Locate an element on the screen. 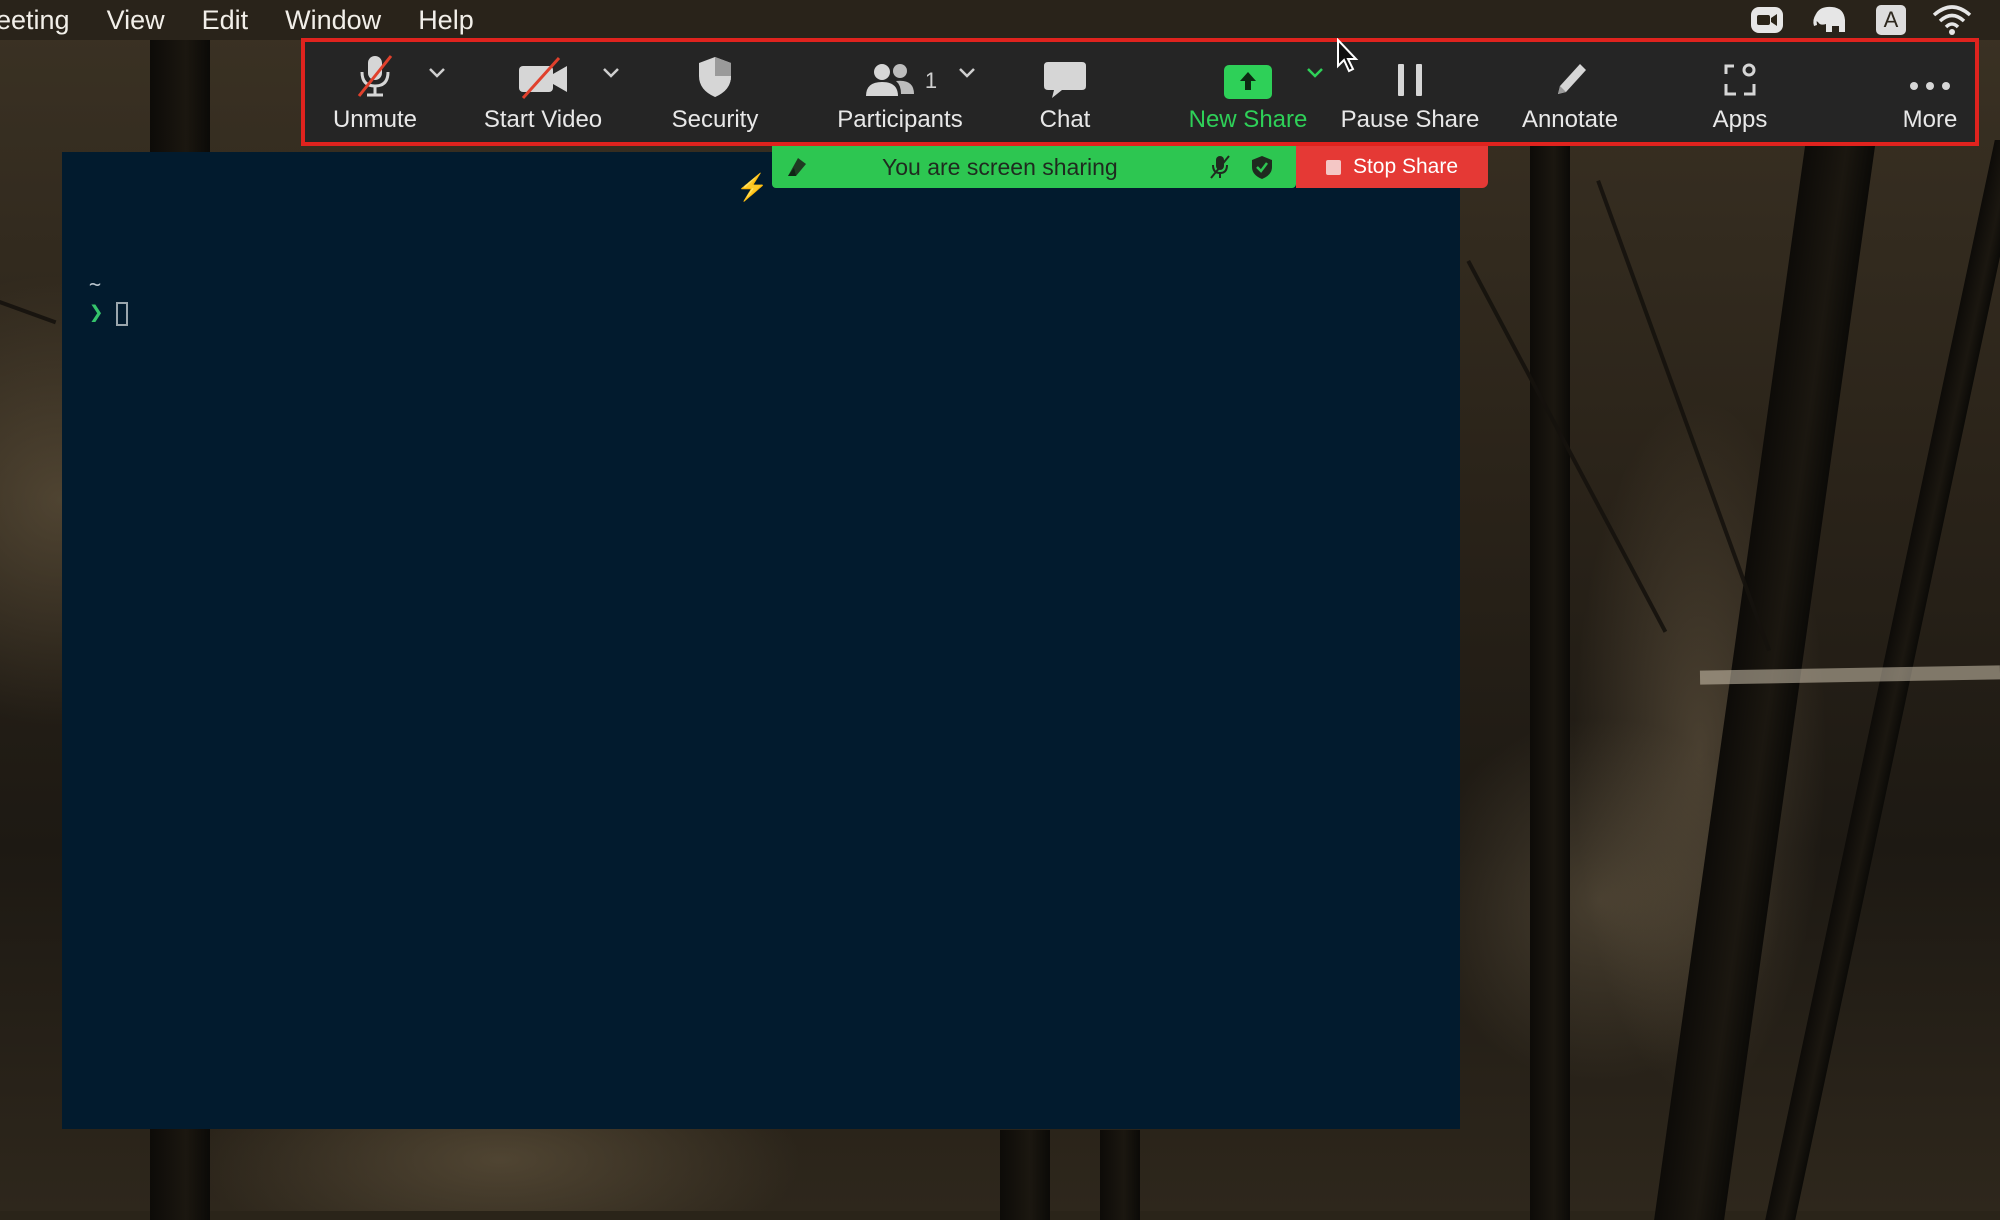 The height and width of the screenshot is (1220, 2000). apps-button: Apps is located at coordinates (1740, 92).